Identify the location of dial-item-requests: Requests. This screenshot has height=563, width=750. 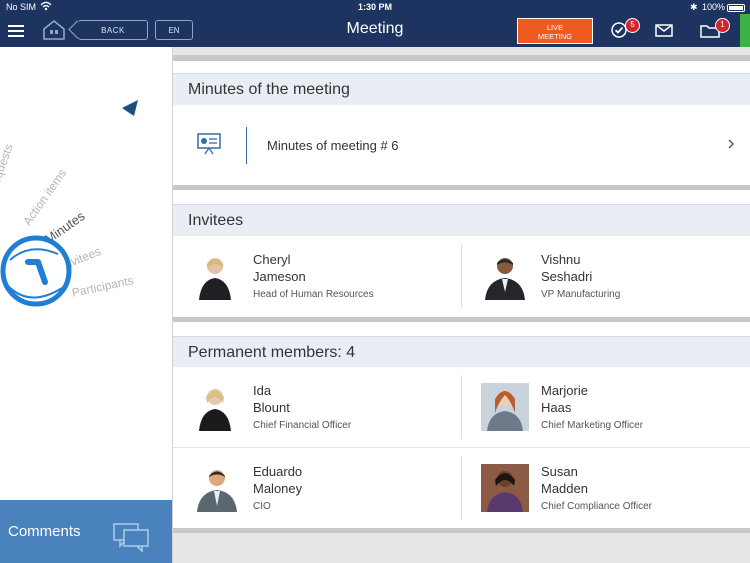
(8, 168).